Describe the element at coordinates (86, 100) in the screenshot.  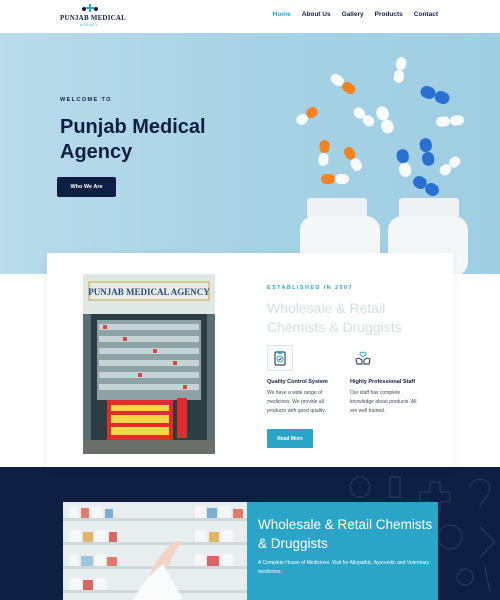
I see `hero-welcome: WELCOME TO` at that location.